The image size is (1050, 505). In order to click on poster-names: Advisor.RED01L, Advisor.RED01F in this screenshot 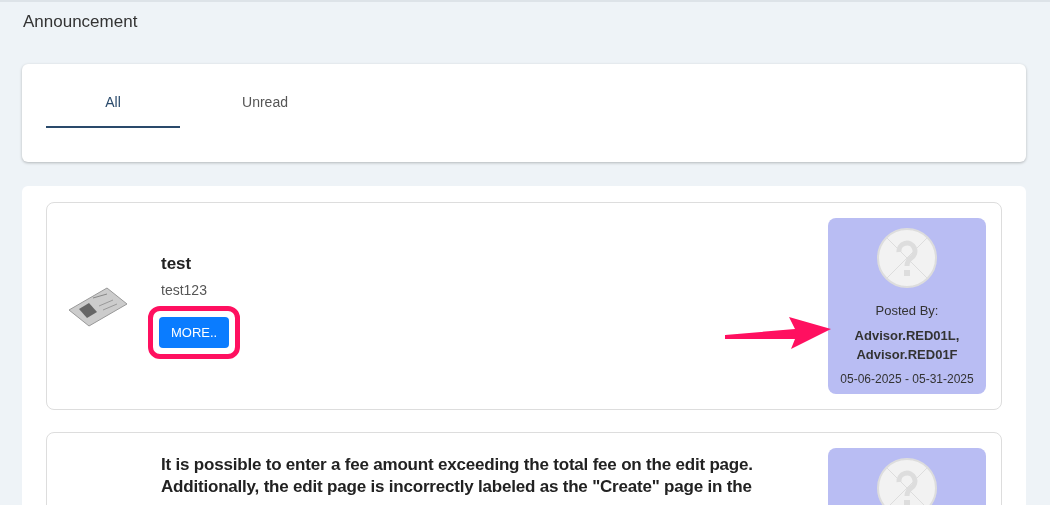, I will do `click(907, 345)`.